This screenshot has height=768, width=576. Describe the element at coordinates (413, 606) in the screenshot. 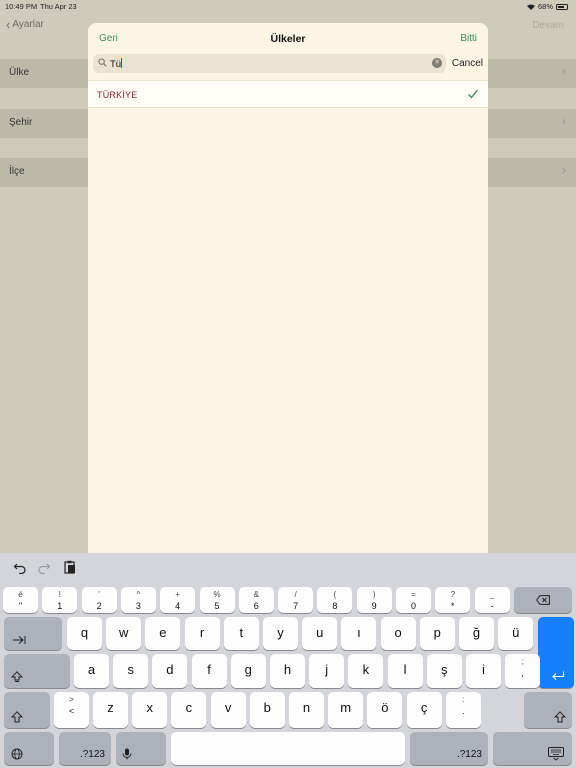

I see `key-primary-label: 0` at that location.